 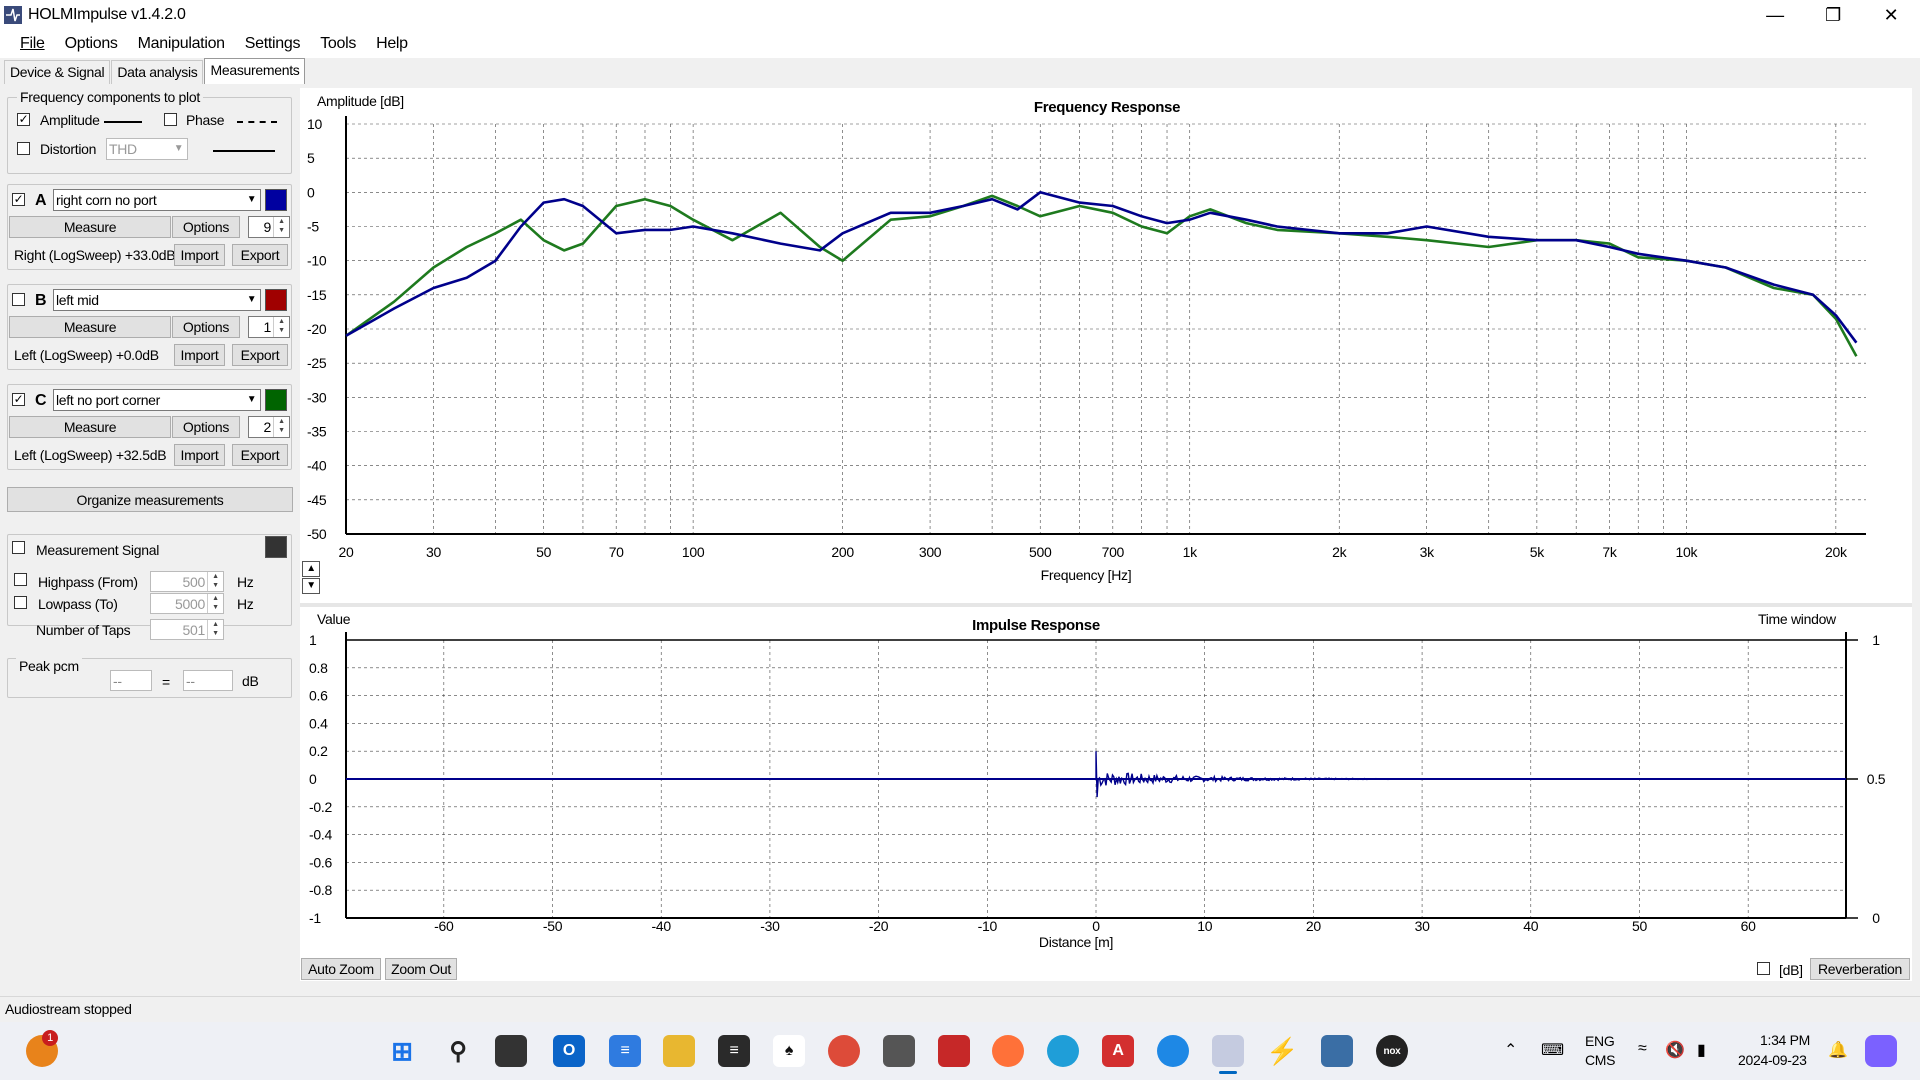 What do you see at coordinates (157, 200) in the screenshot?
I see `measurement-a-name-select: right corn no port ▼` at bounding box center [157, 200].